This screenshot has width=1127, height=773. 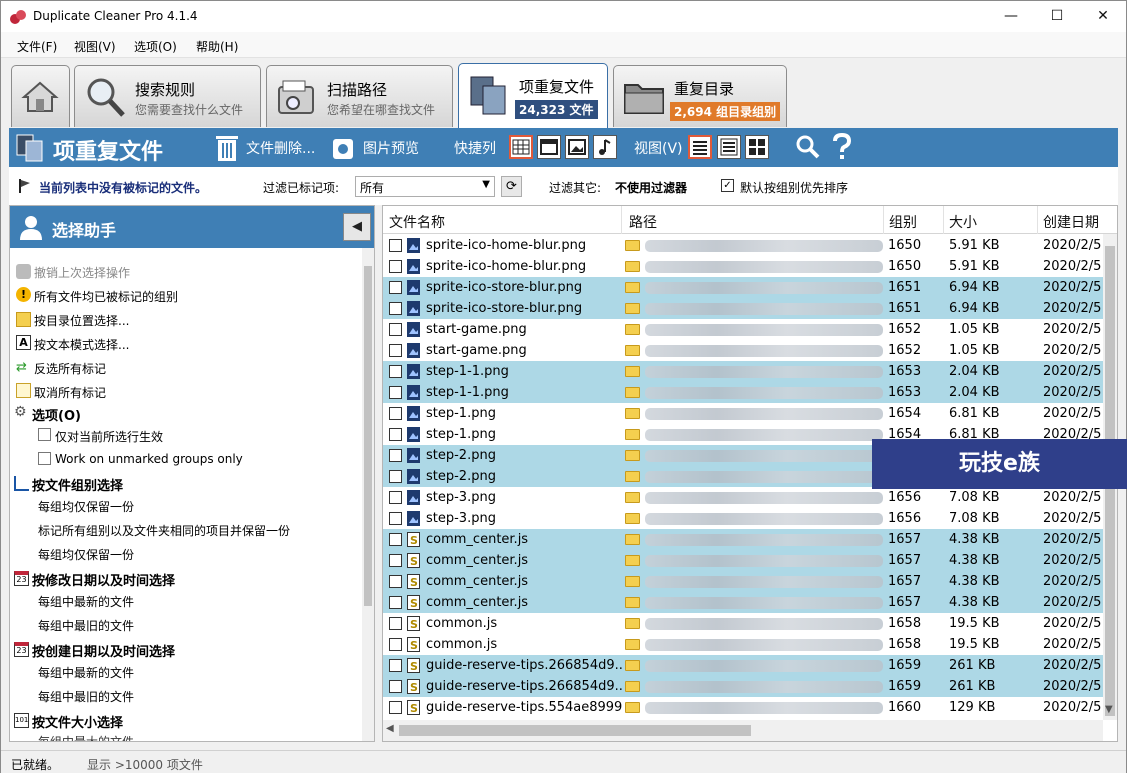 I want to click on column-header-group: 组别, so click(x=903, y=222).